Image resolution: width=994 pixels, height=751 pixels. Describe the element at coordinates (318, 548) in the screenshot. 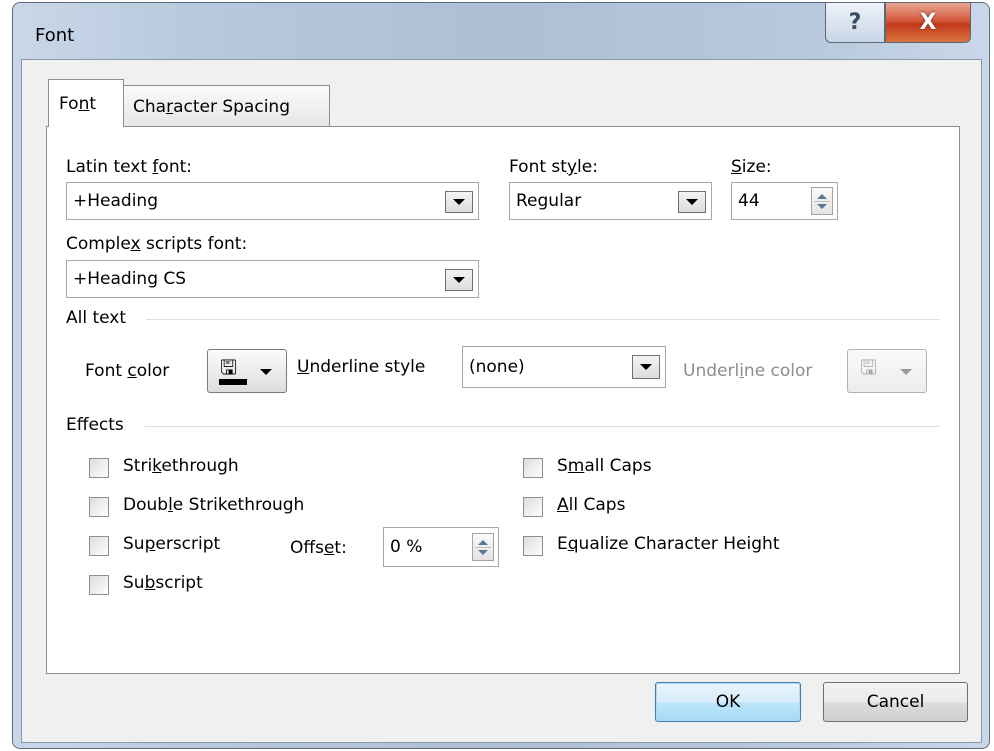

I see `offset-label: Offset:` at that location.